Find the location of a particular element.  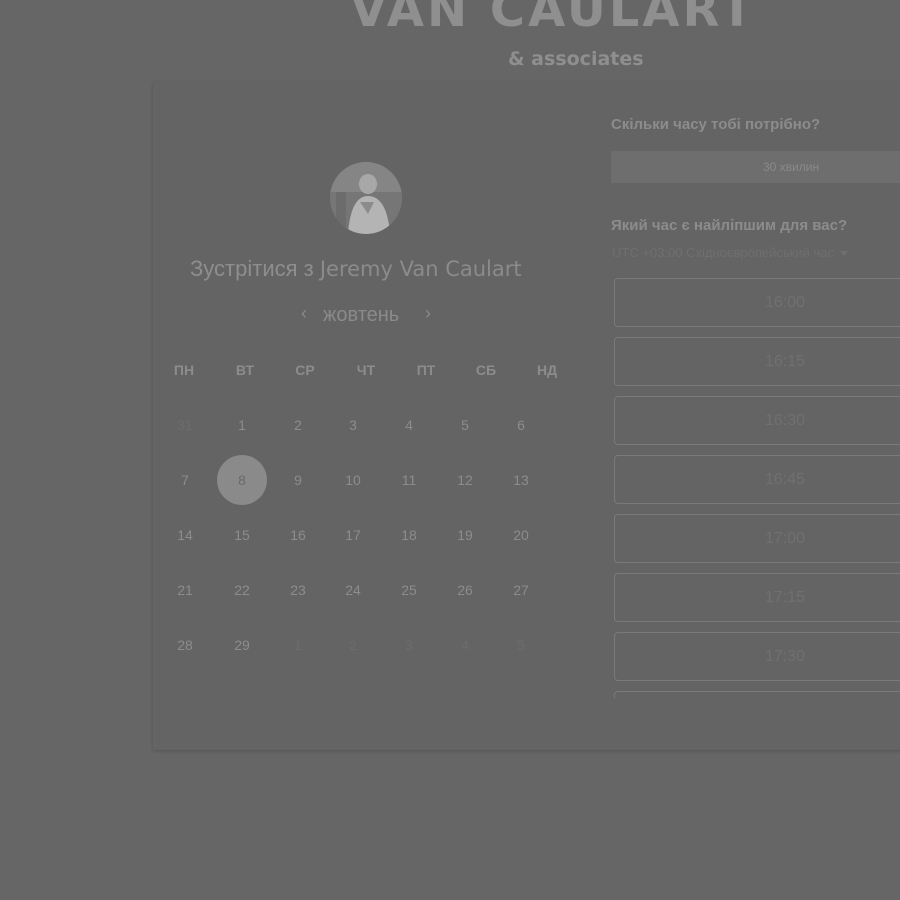

caret-down-icon is located at coordinates (843, 254).